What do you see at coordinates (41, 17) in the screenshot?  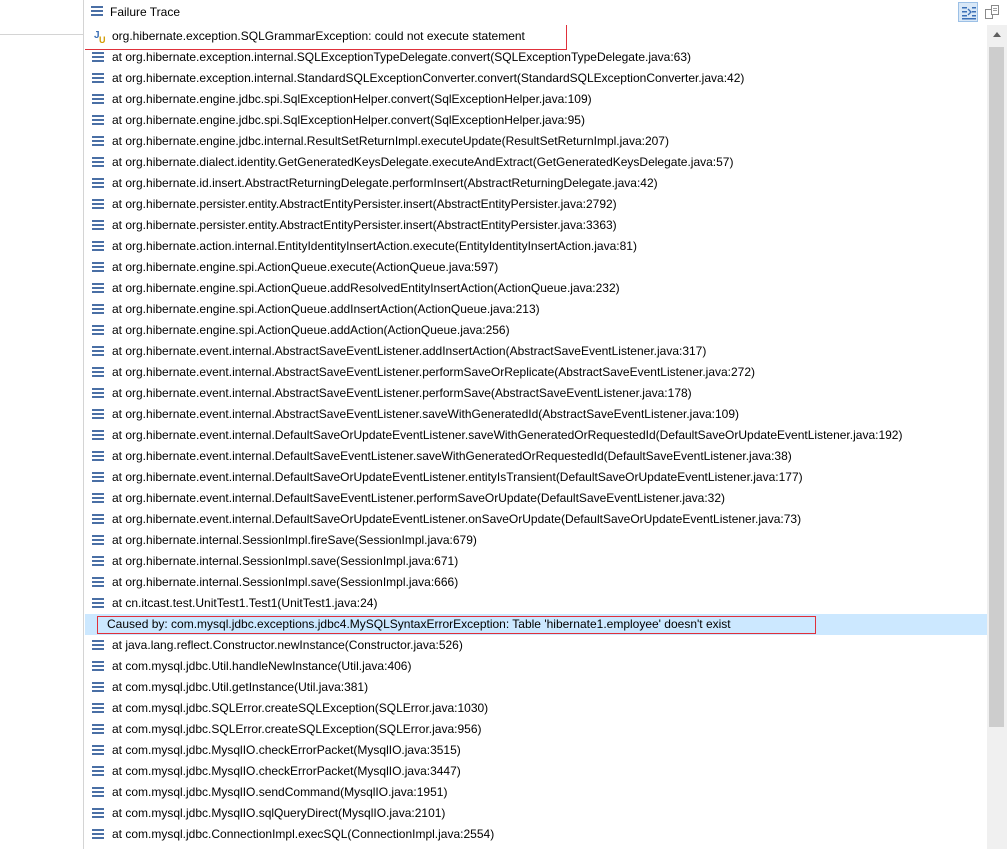 I see `left-pane-top-strip` at bounding box center [41, 17].